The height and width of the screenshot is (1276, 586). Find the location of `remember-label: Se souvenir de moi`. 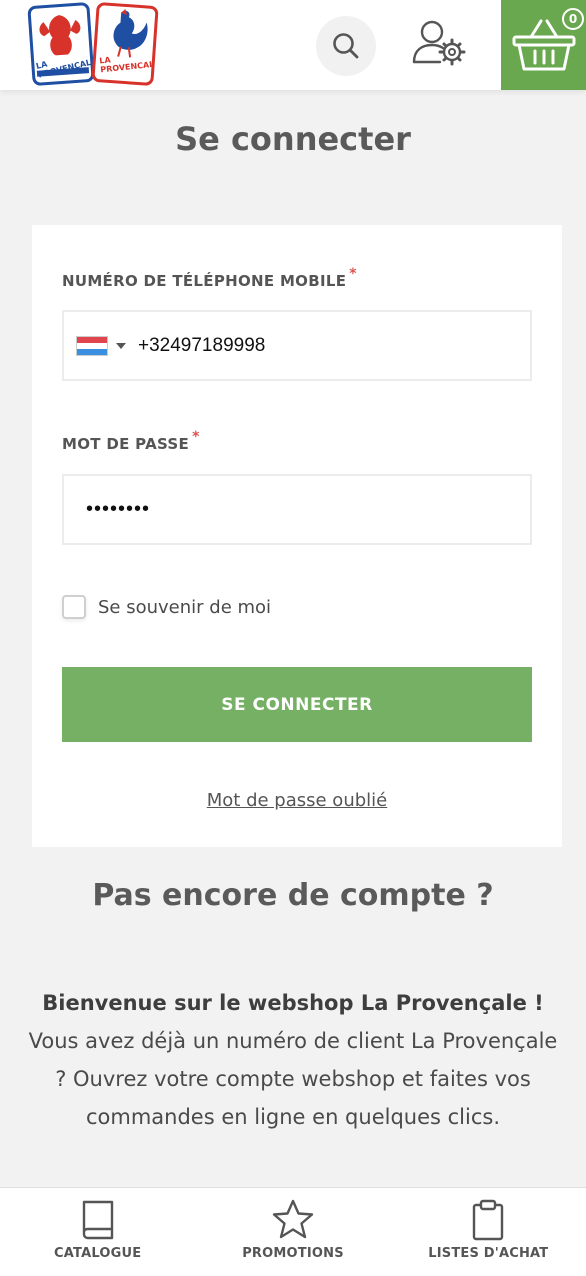

remember-label: Se souvenir de moi is located at coordinates (184, 607).